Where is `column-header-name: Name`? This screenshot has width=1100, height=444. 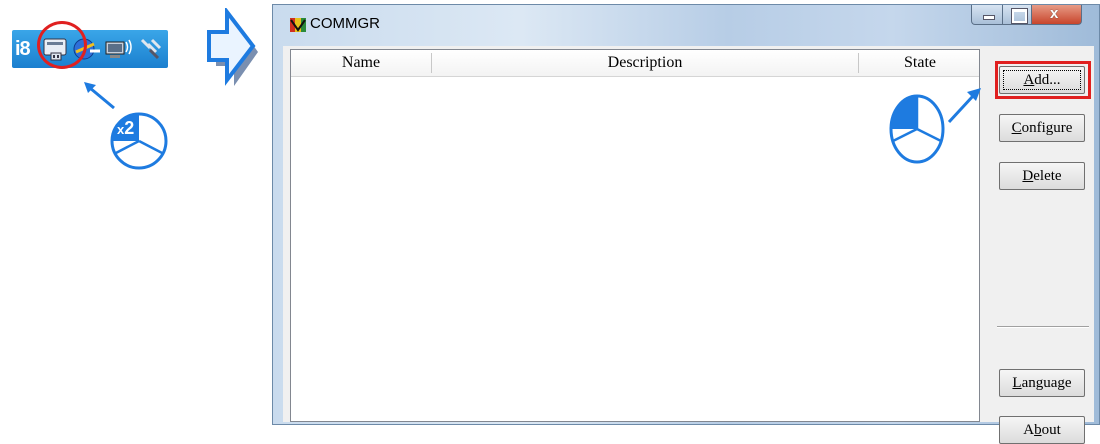
column-header-name: Name is located at coordinates (361, 63).